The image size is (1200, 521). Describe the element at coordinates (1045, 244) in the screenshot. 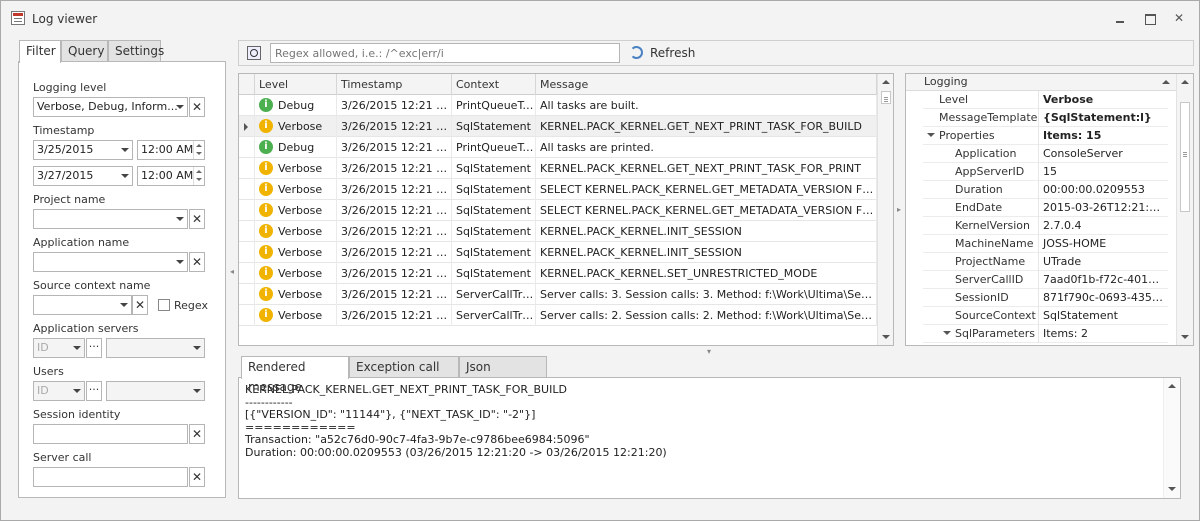

I see `property-row: MachineName JOSS-HOME` at that location.